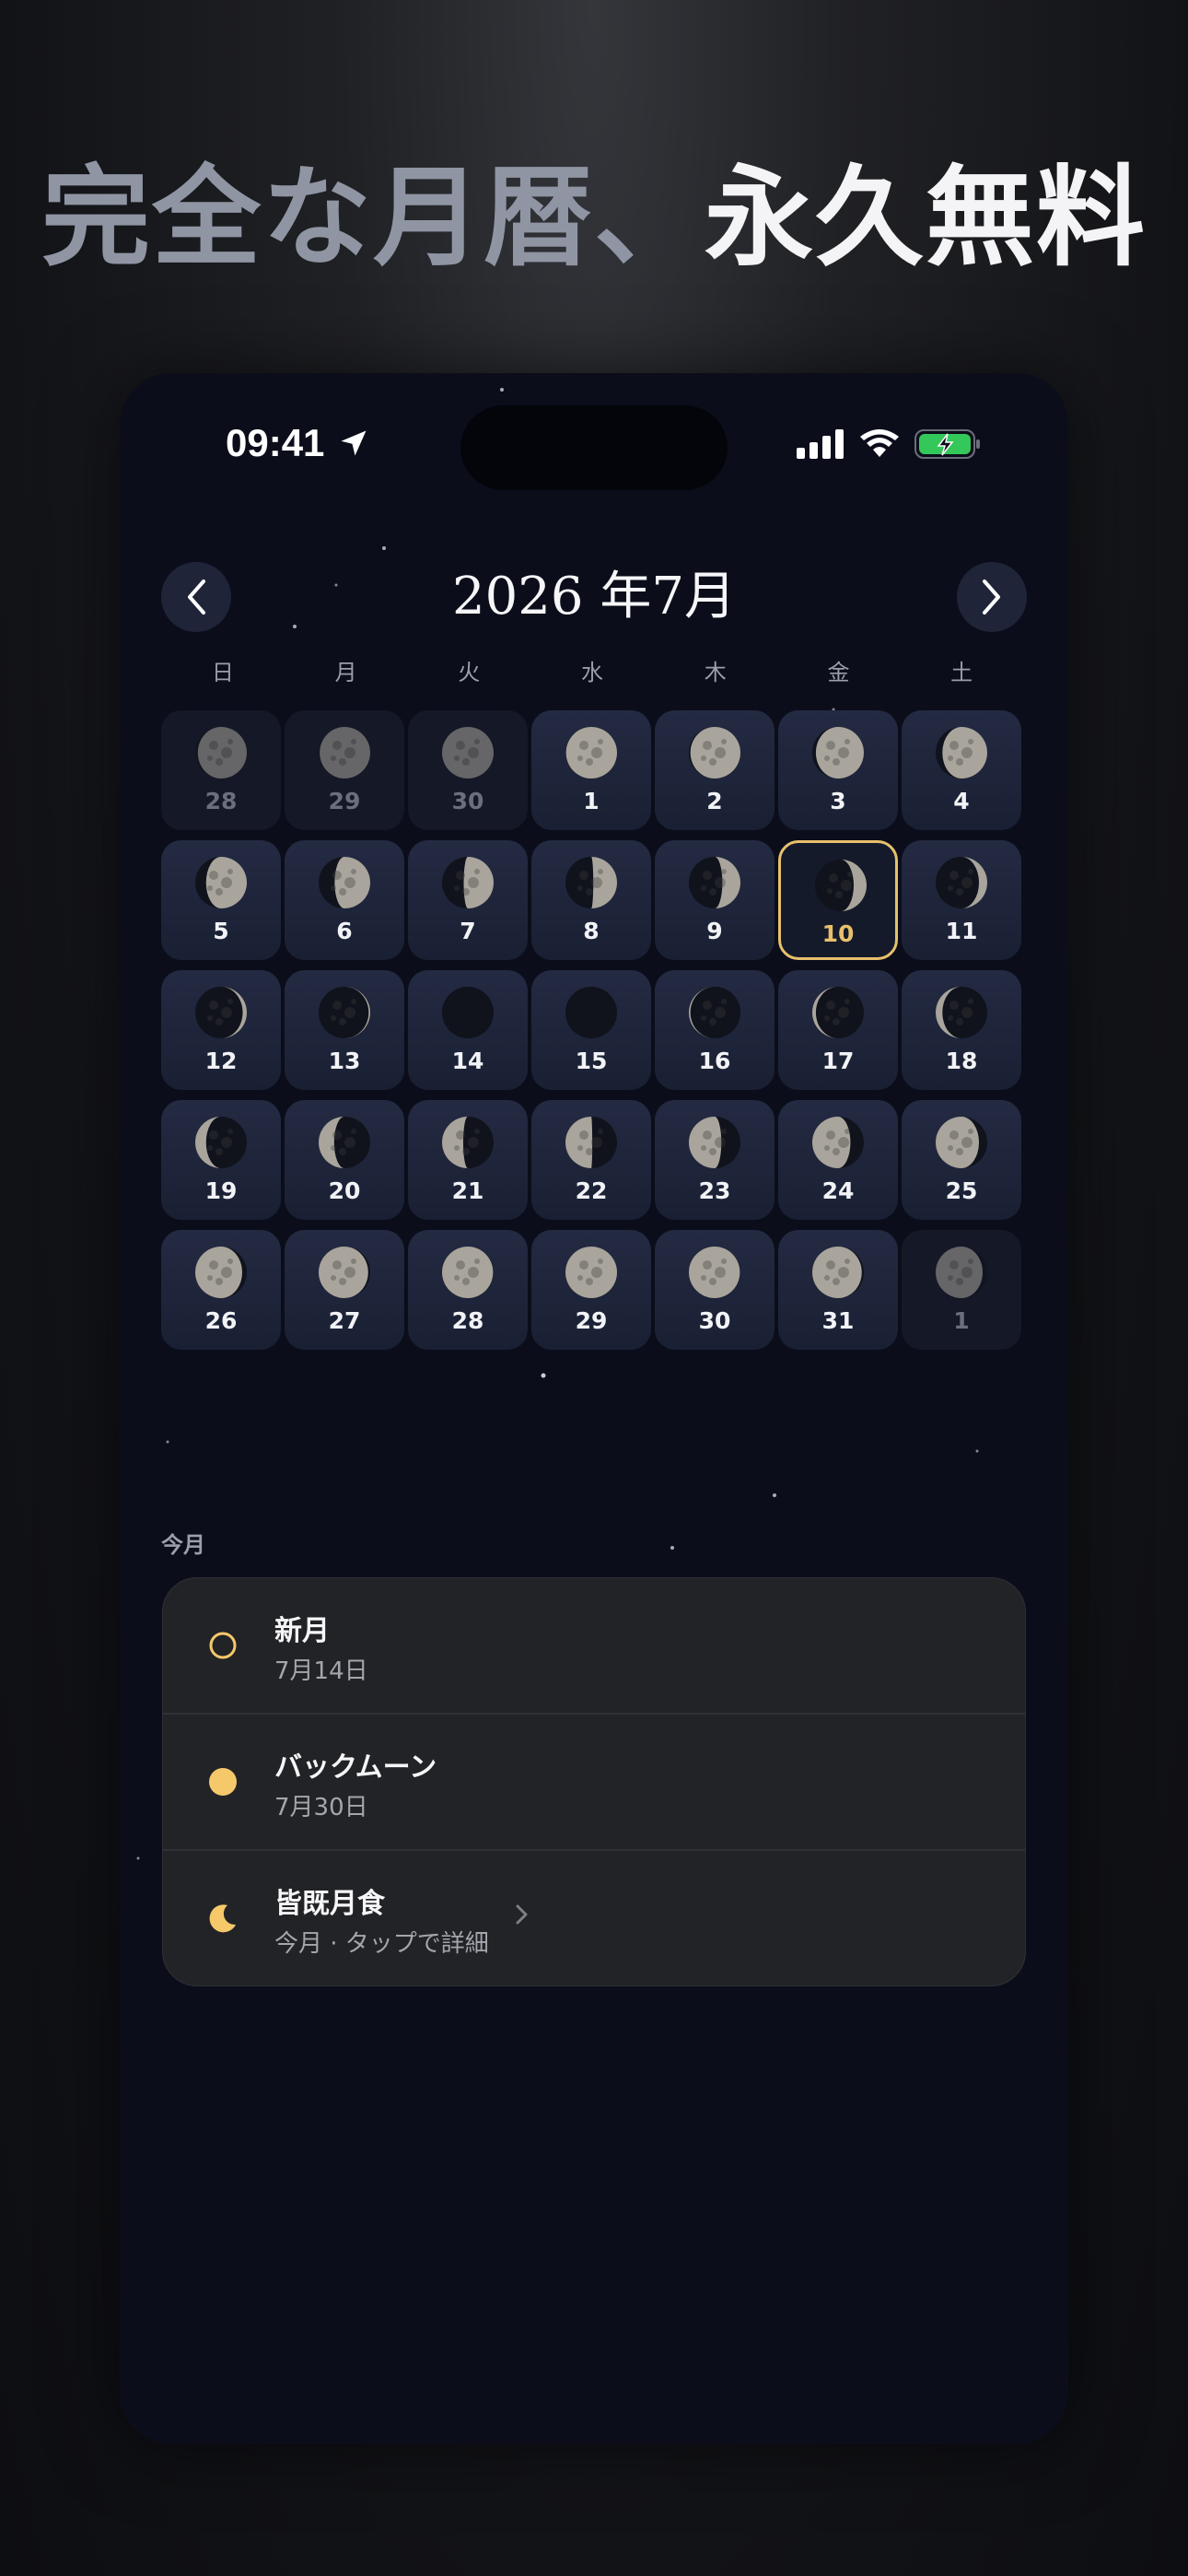 The width and height of the screenshot is (1188, 2576). I want to click on calendar-day: 8, so click(591, 900).